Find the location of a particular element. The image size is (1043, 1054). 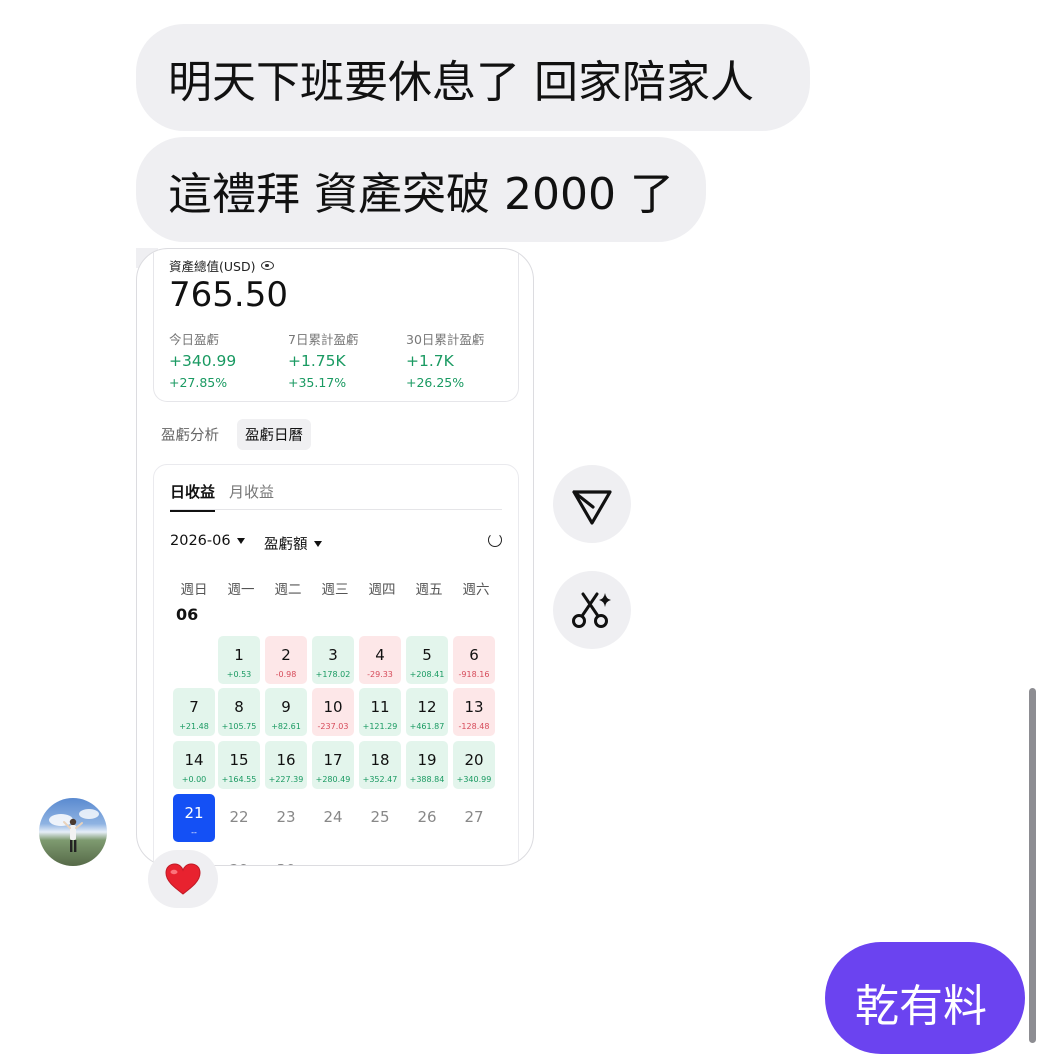

day-number: 23 is located at coordinates (286, 817).